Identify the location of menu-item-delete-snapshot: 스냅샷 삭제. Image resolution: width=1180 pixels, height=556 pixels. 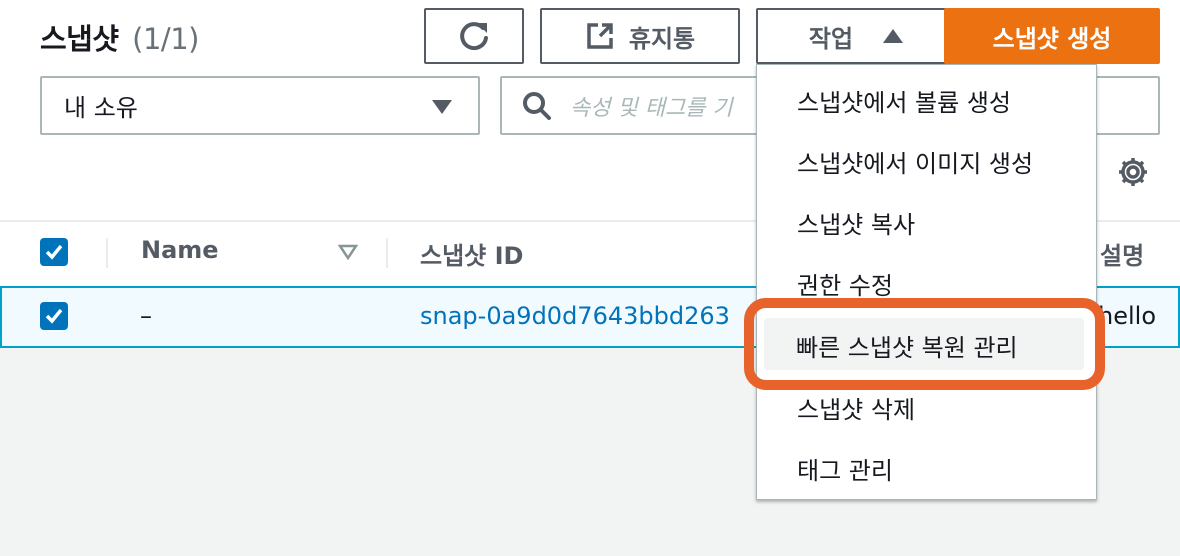
(856, 407).